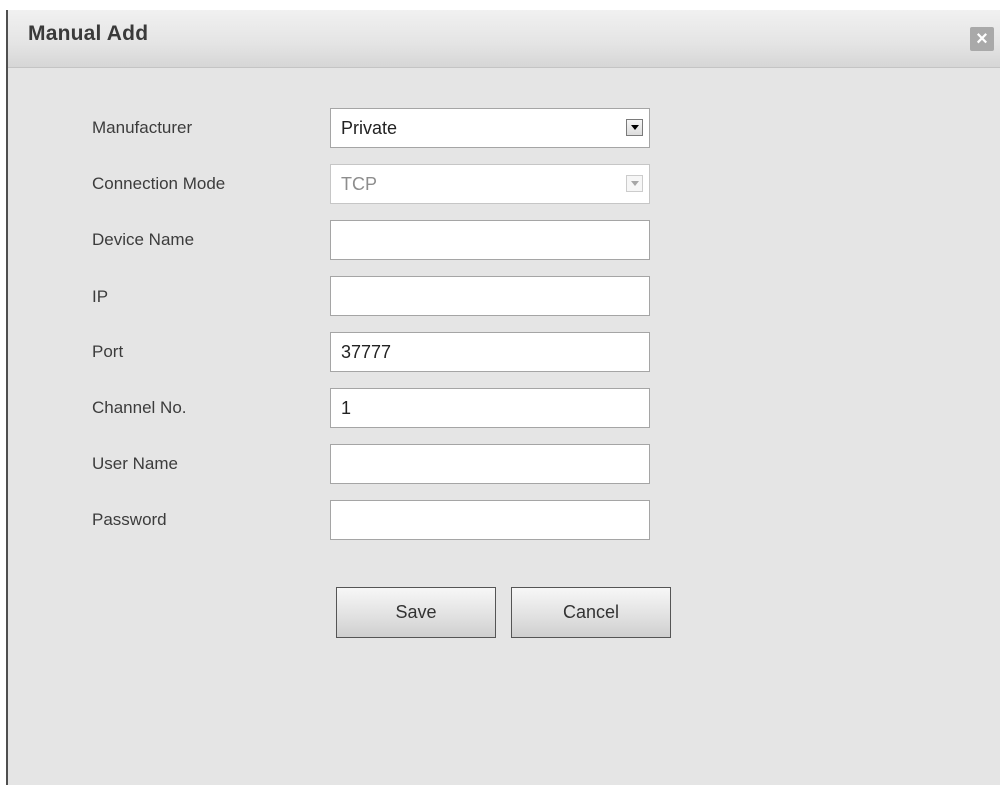 This screenshot has height=785, width=1000. What do you see at coordinates (490, 464) in the screenshot?
I see `user-name-input` at bounding box center [490, 464].